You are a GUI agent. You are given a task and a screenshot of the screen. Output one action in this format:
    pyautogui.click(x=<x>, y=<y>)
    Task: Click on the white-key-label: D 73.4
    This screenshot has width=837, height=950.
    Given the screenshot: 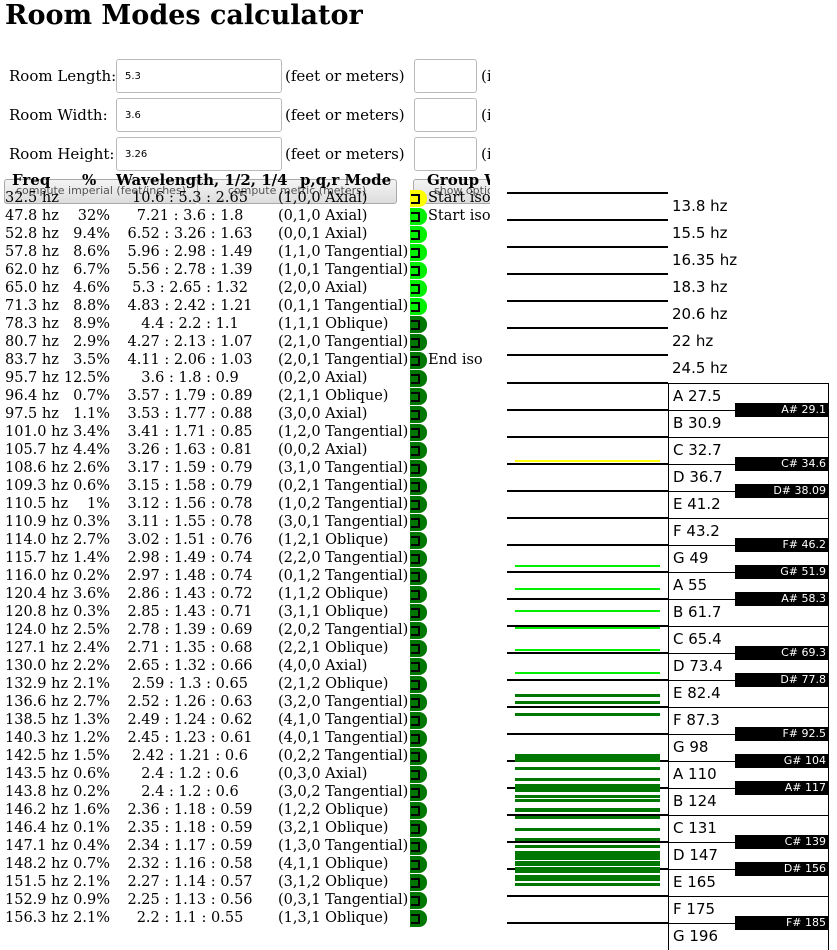 What is the action you would take?
    pyautogui.click(x=698, y=666)
    